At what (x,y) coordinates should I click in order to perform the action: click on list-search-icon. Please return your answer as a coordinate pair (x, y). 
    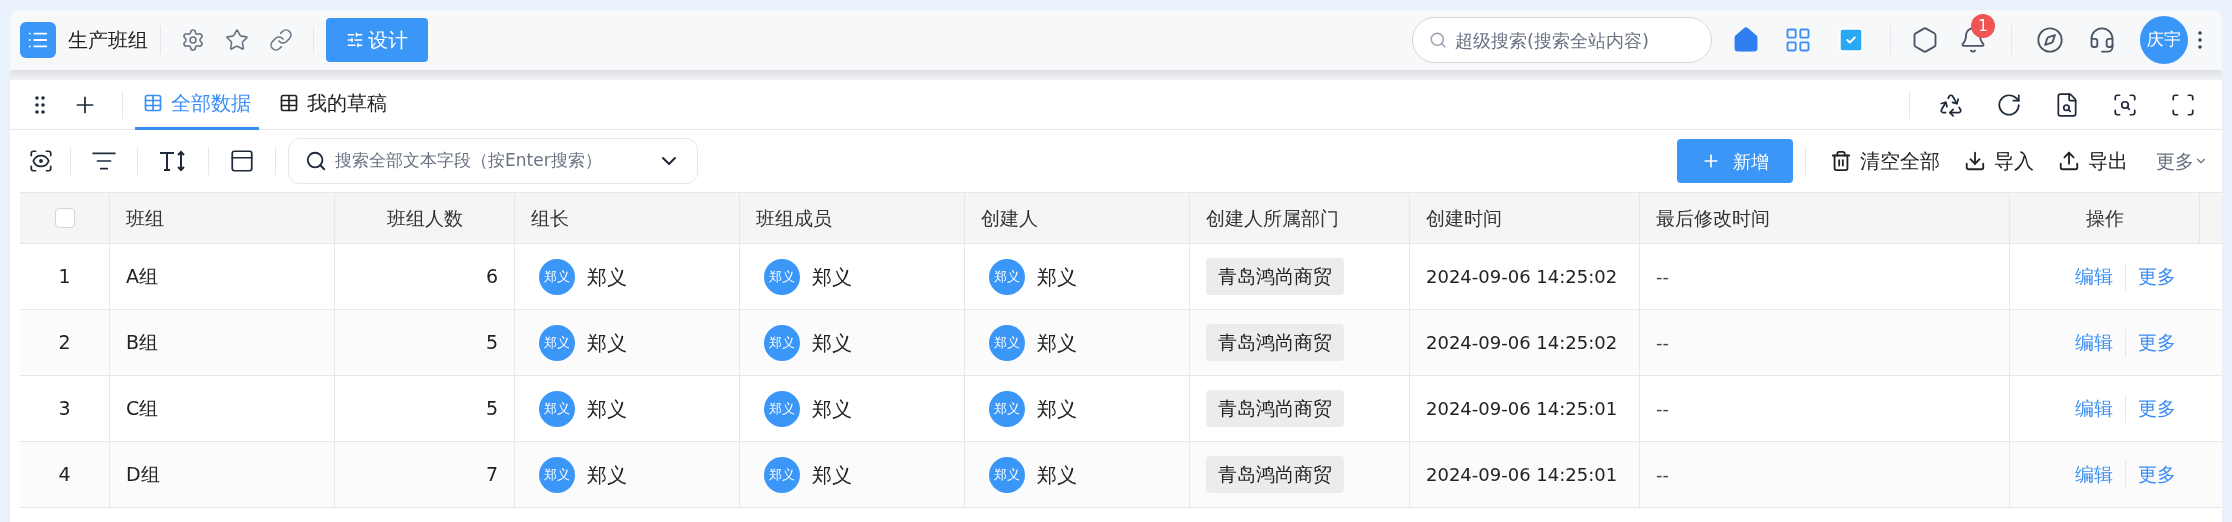
    Looking at the image, I should click on (2125, 104).